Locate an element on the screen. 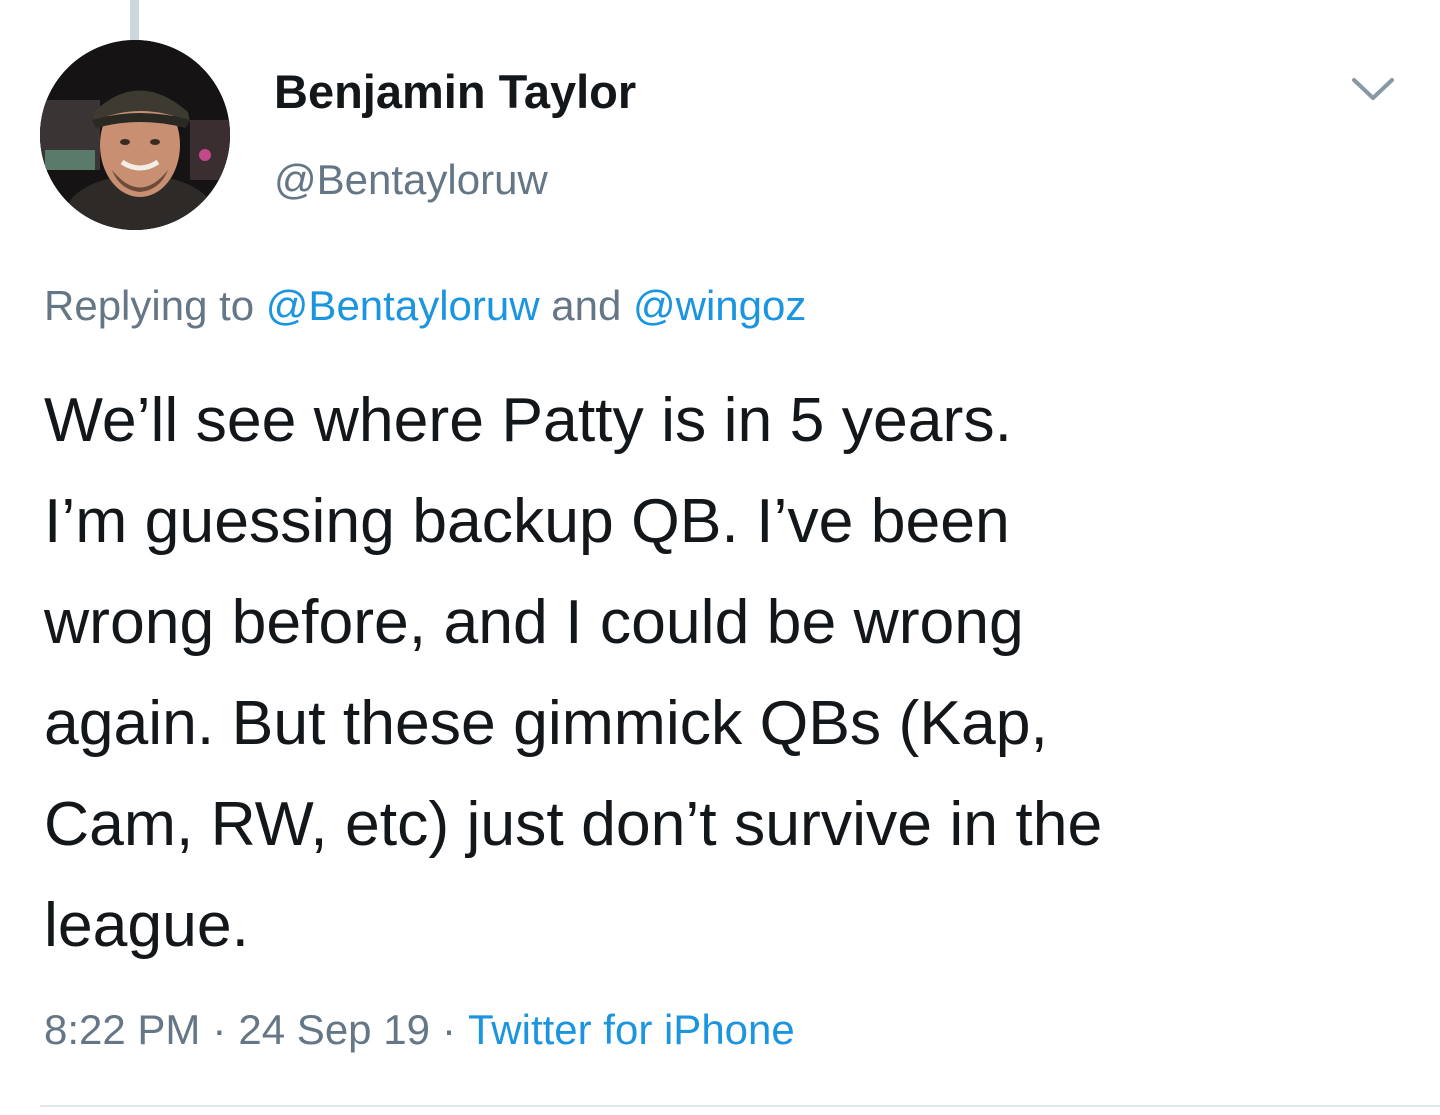  mention-wingoz: @wingoz is located at coordinates (719, 305).